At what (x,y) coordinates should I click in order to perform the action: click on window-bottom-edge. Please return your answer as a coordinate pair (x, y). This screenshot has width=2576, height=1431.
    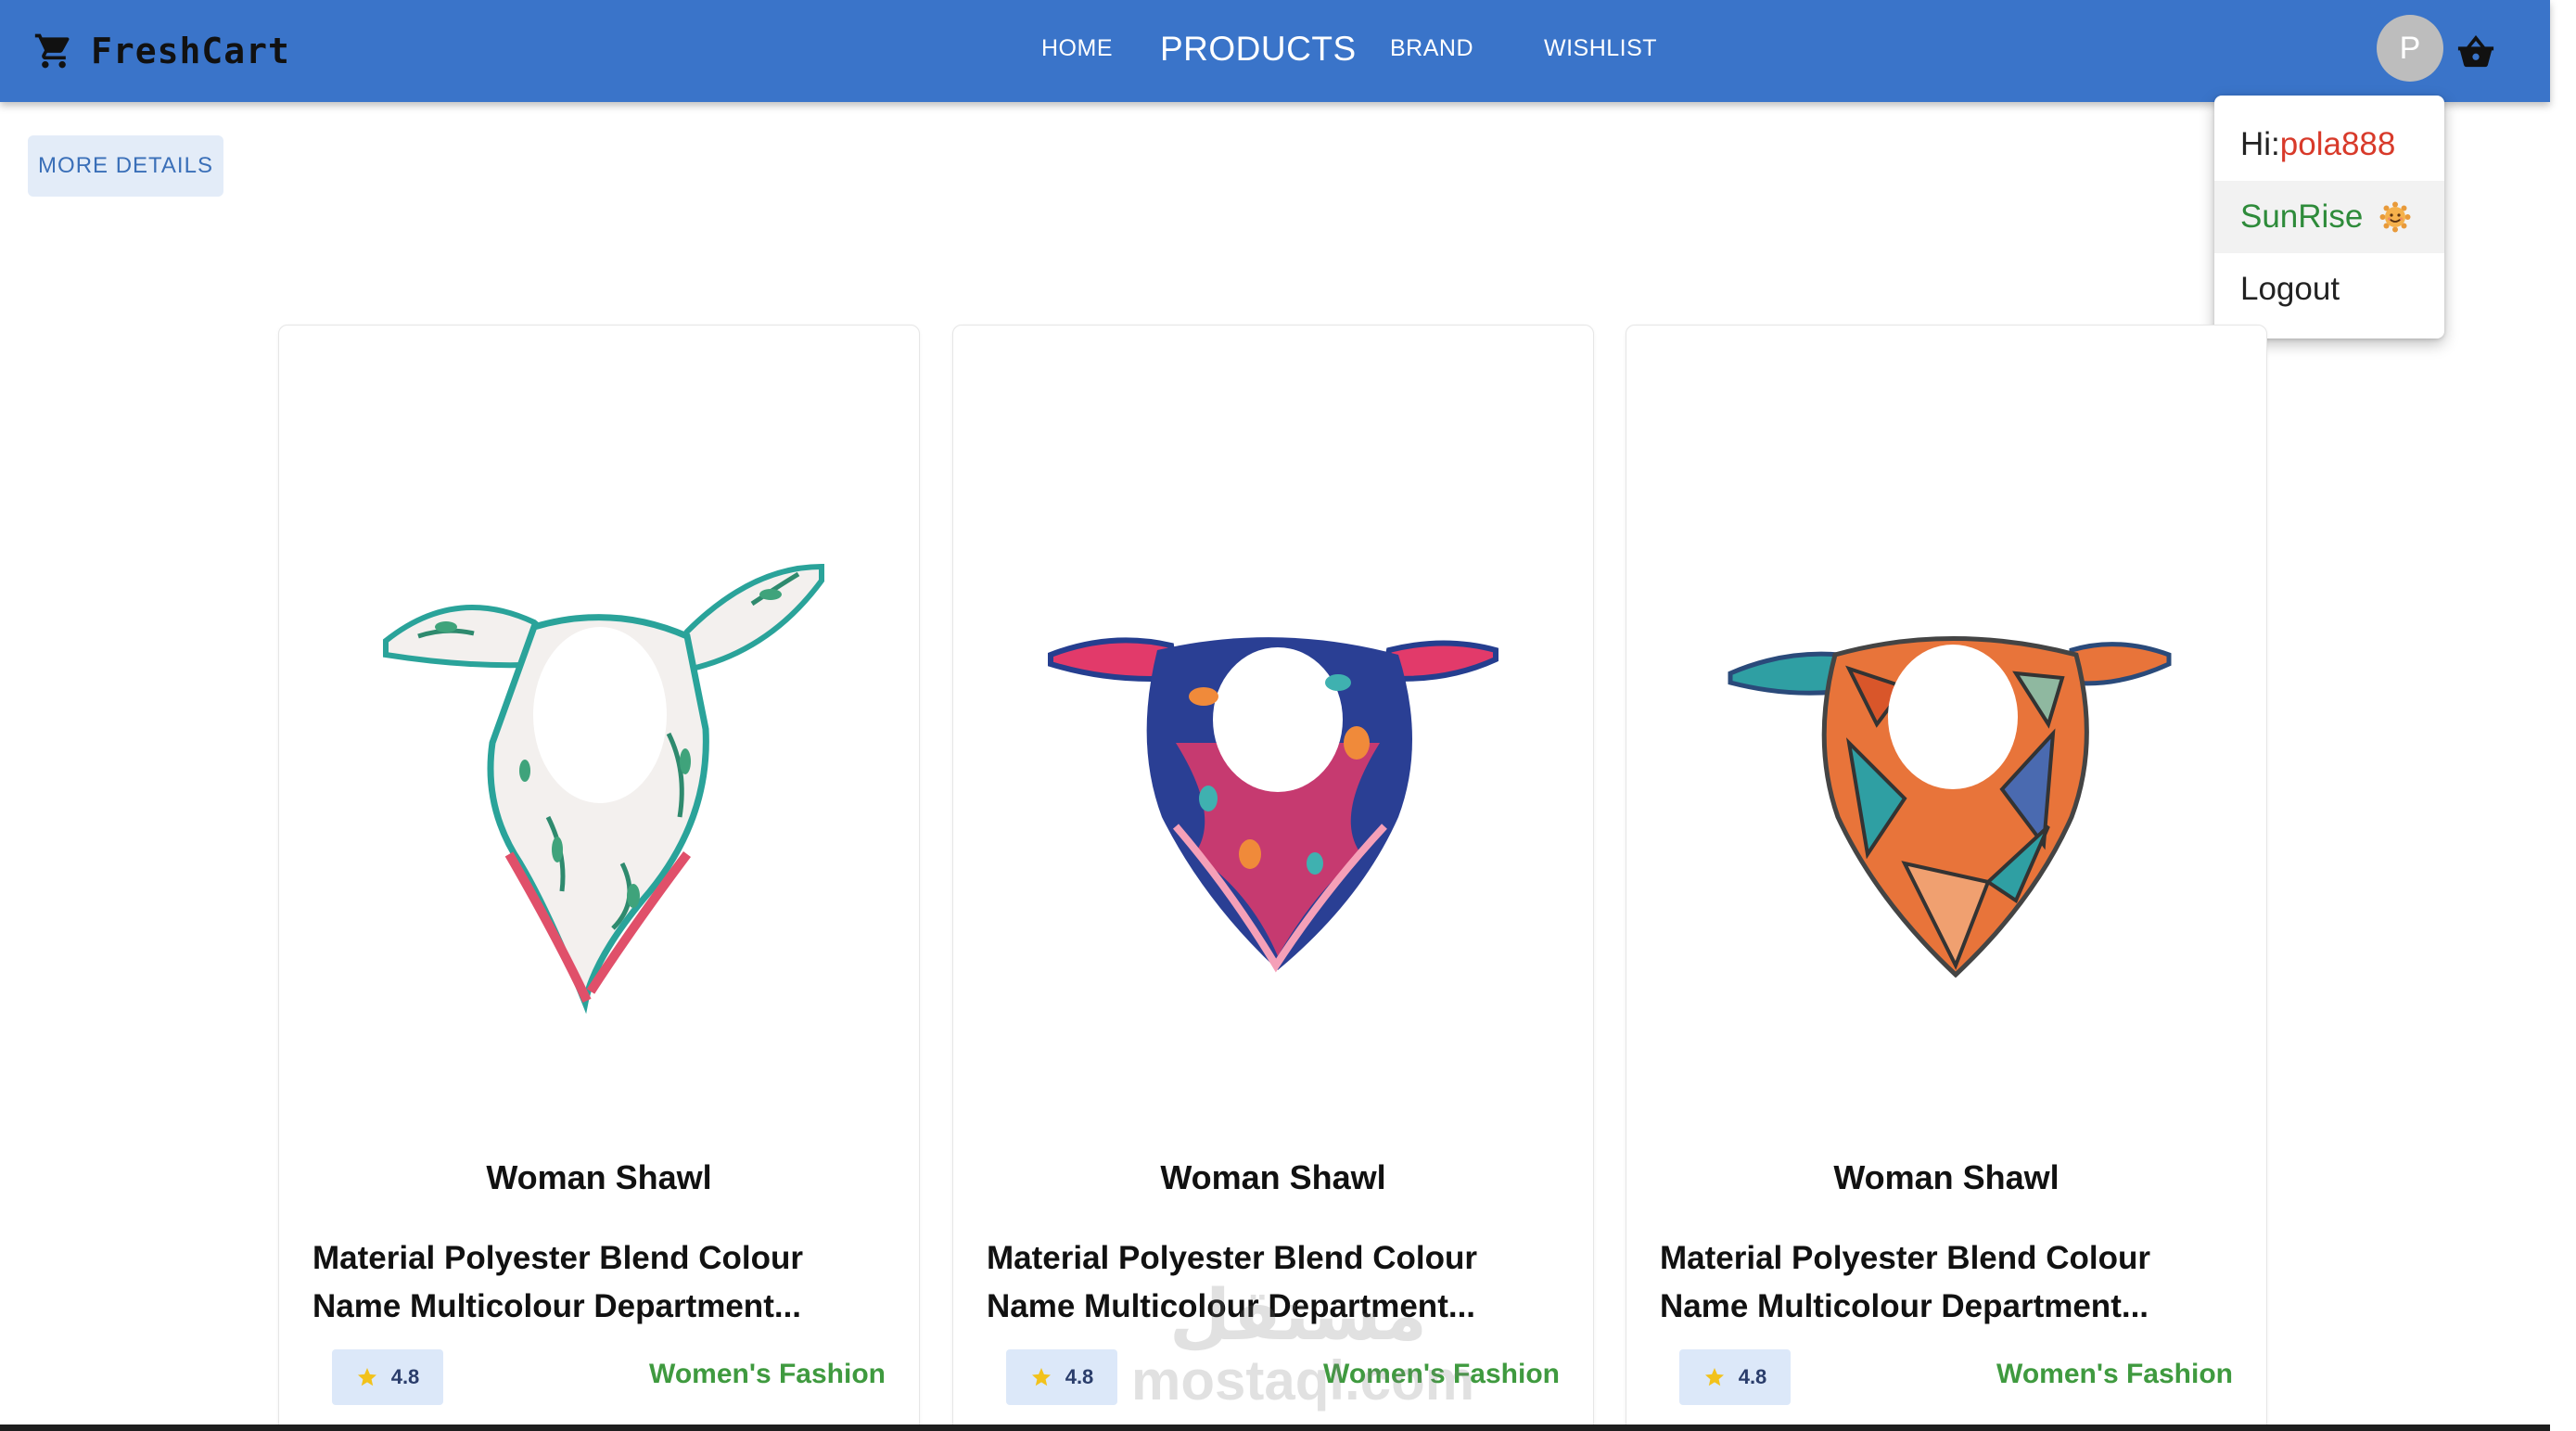
    Looking at the image, I should click on (1275, 1428).